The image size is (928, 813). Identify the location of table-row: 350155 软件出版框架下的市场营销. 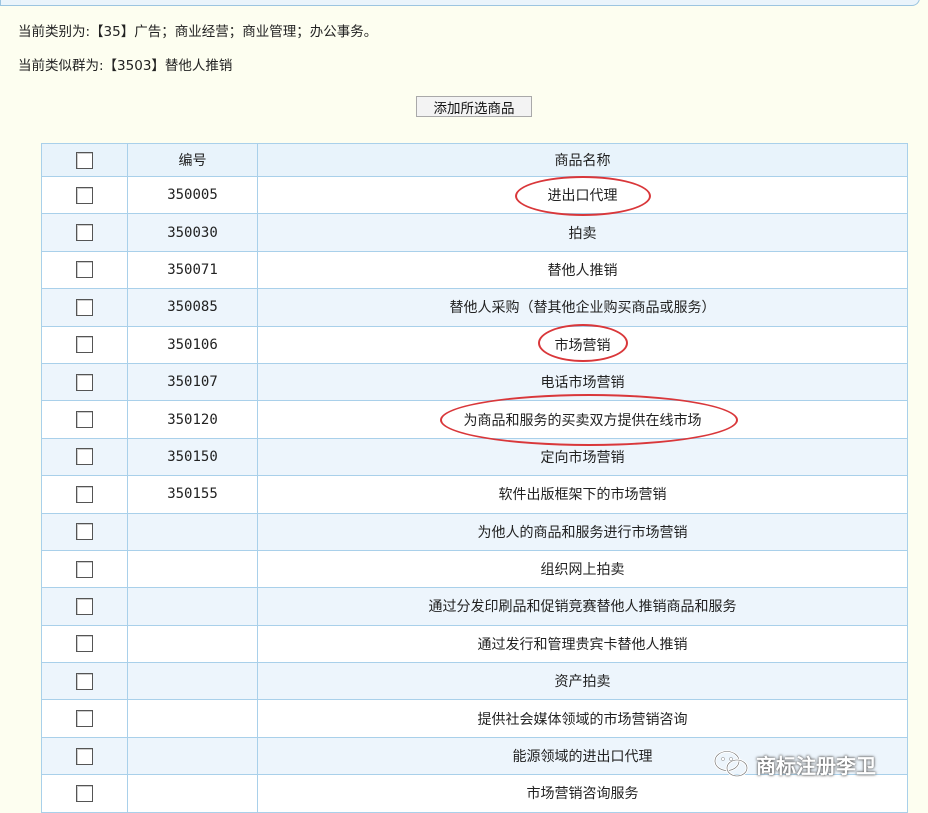
(474, 494).